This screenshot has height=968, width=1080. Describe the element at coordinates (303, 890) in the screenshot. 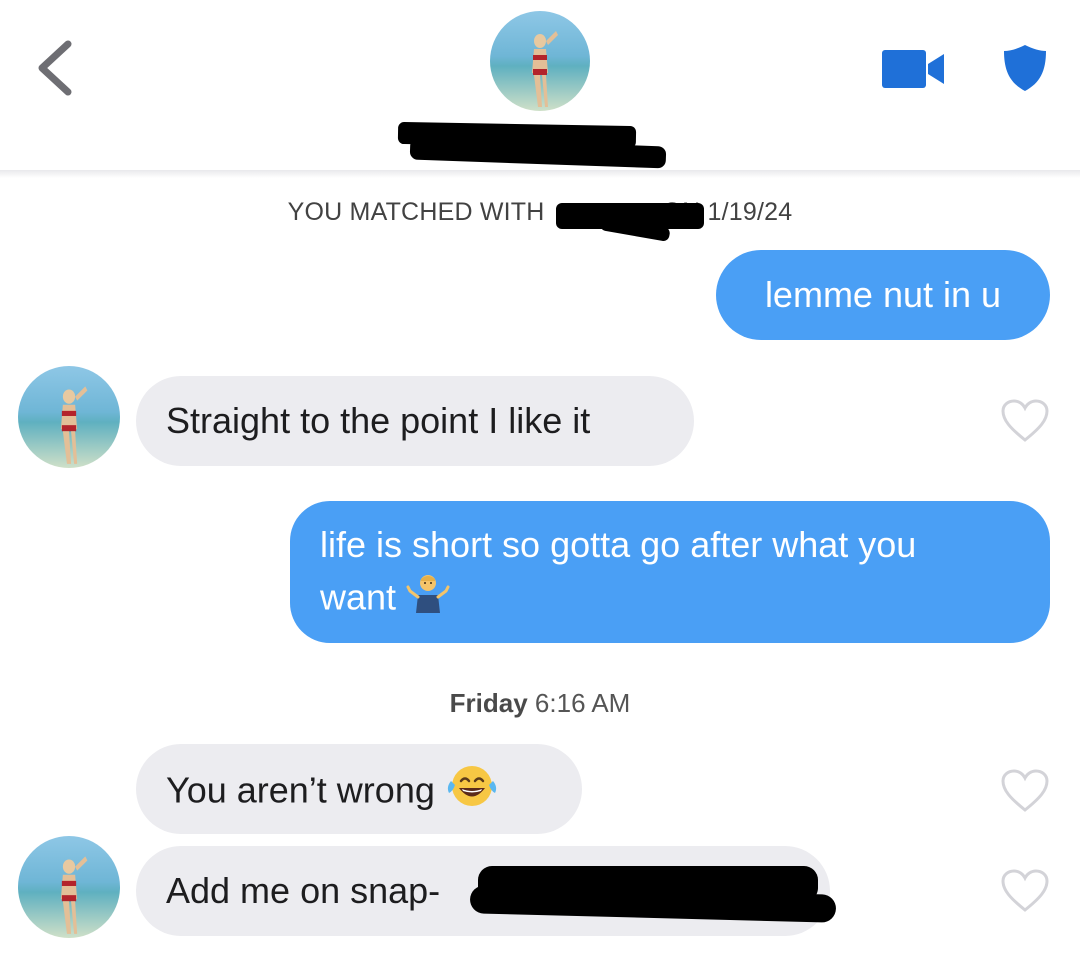

I see `message-text: Add me on snap-` at that location.